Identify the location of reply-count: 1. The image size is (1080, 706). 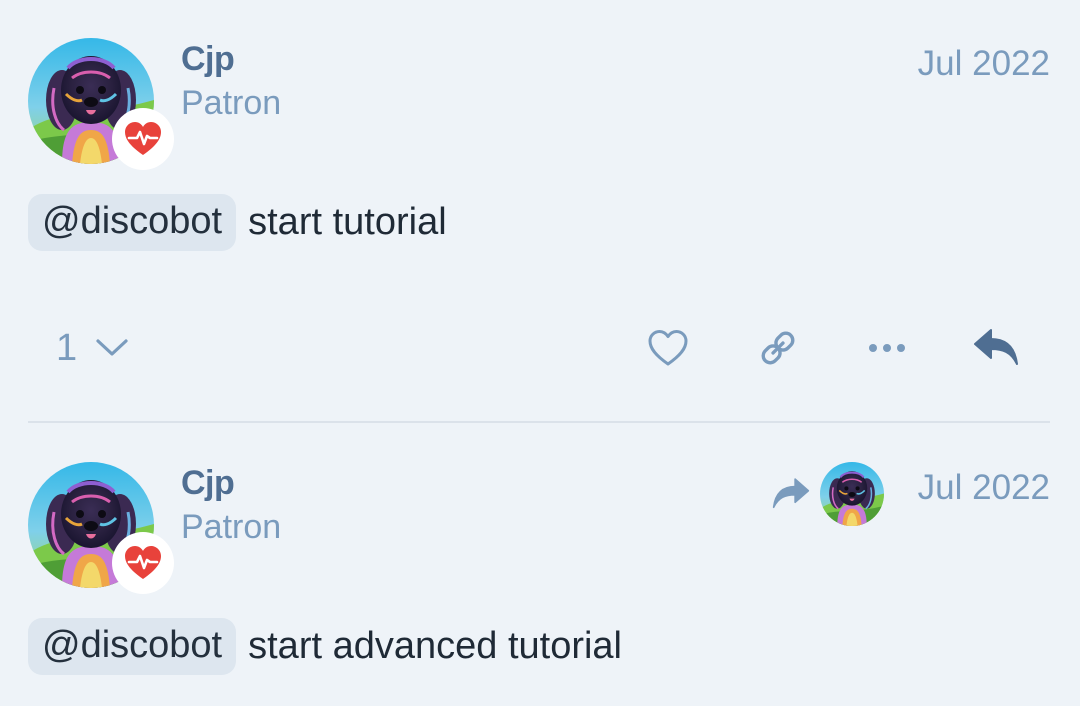
(67, 347).